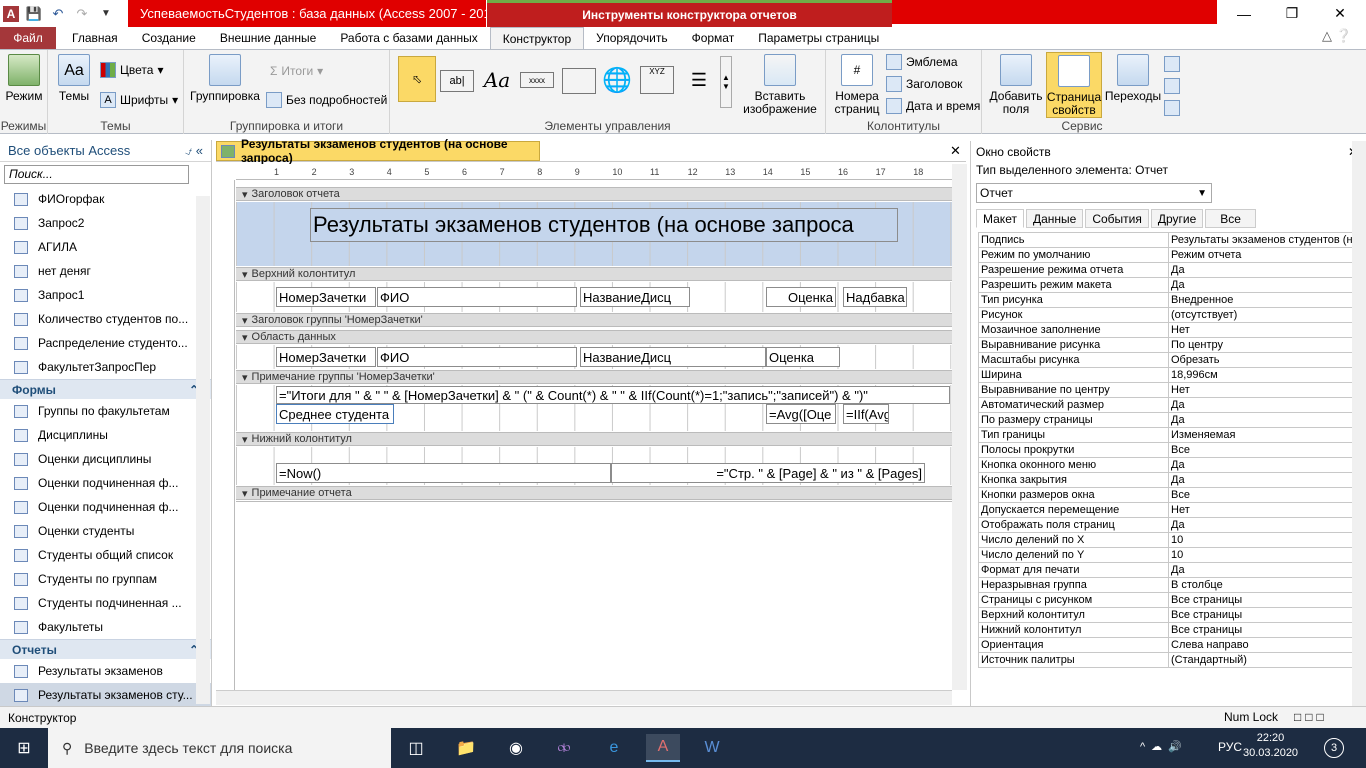 This screenshot has height=768, width=1366. I want to click on property-value: Изменяемая, so click(1264, 435).